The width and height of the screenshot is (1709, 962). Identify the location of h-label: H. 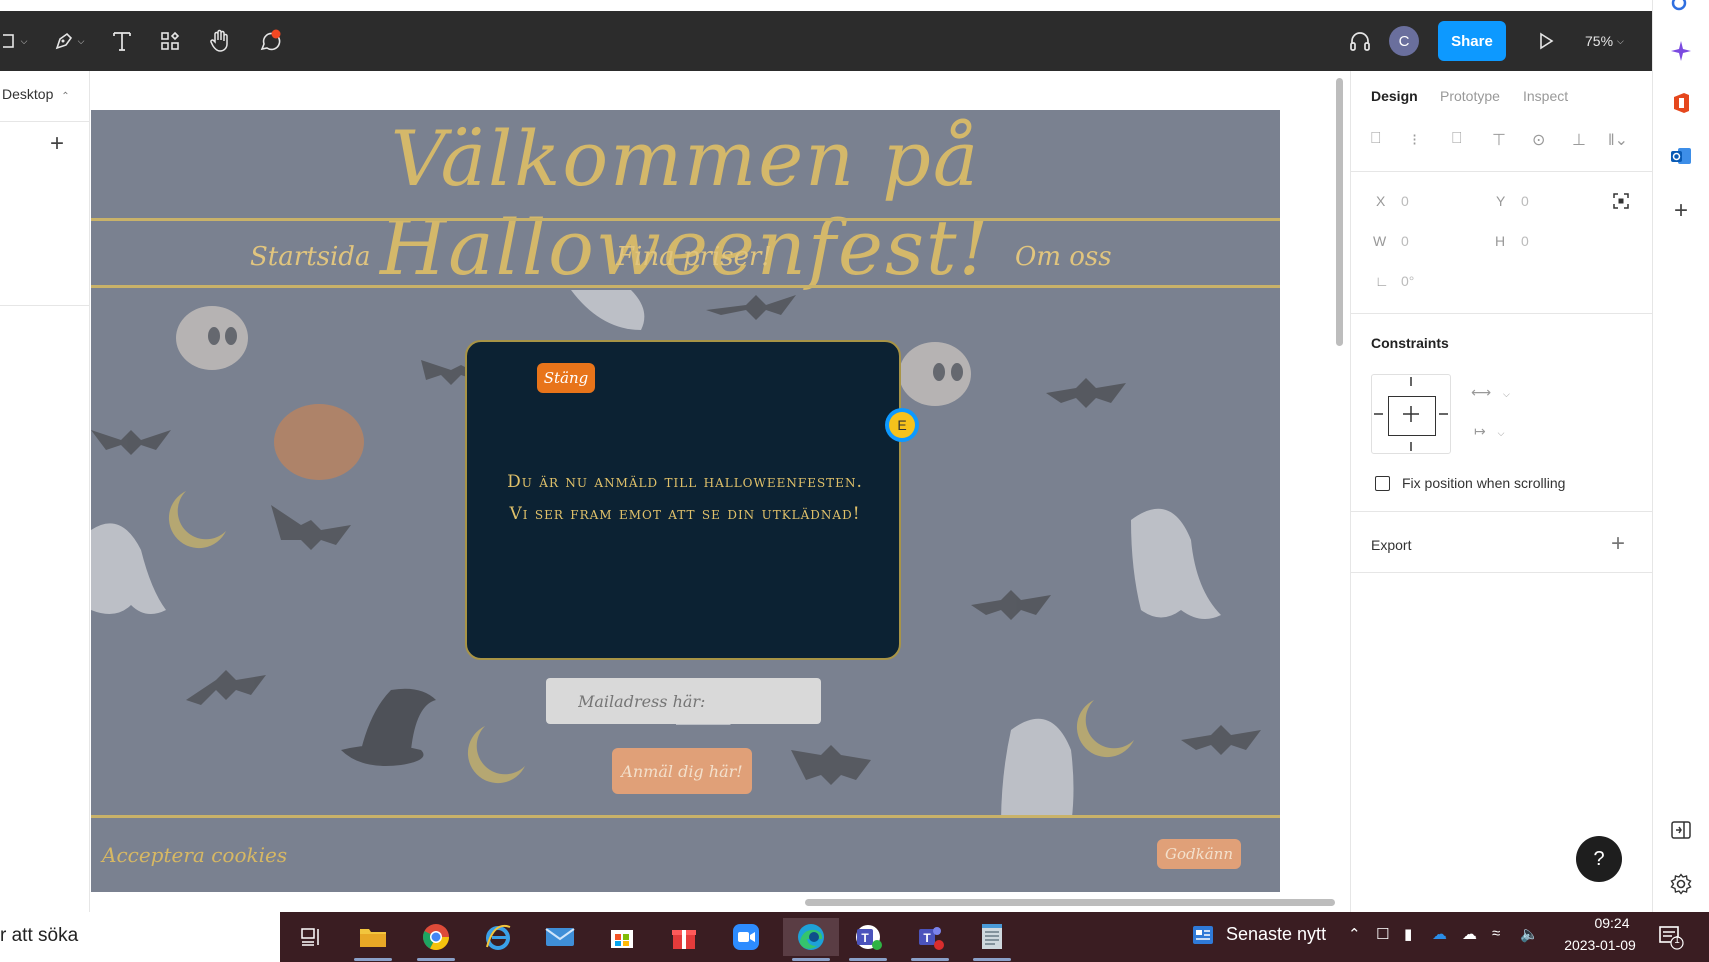
(1500, 241).